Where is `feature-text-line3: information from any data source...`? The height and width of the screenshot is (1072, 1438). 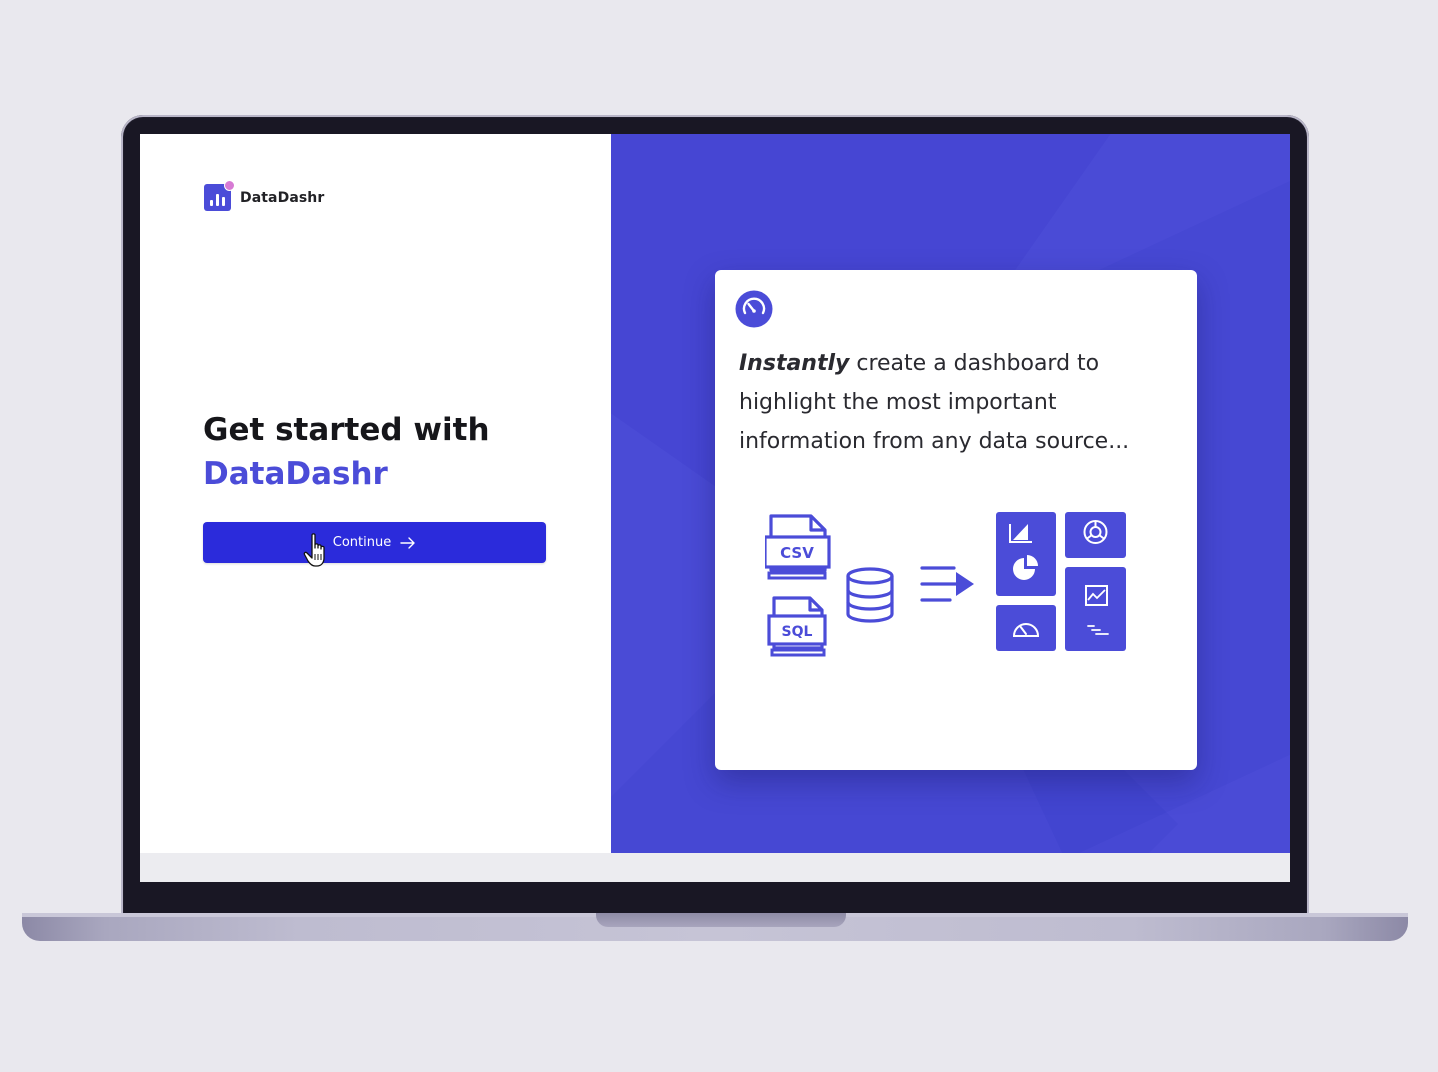
feature-text-line3: information from any data source... is located at coordinates (934, 441).